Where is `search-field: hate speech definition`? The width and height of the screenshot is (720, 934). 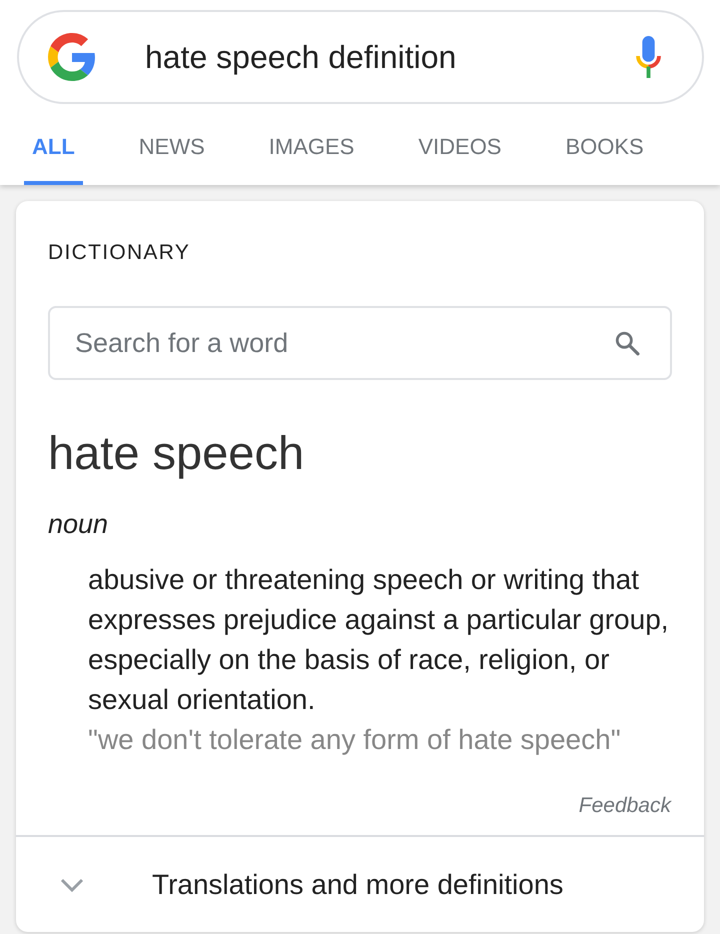
search-field: hate speech definition is located at coordinates (360, 57).